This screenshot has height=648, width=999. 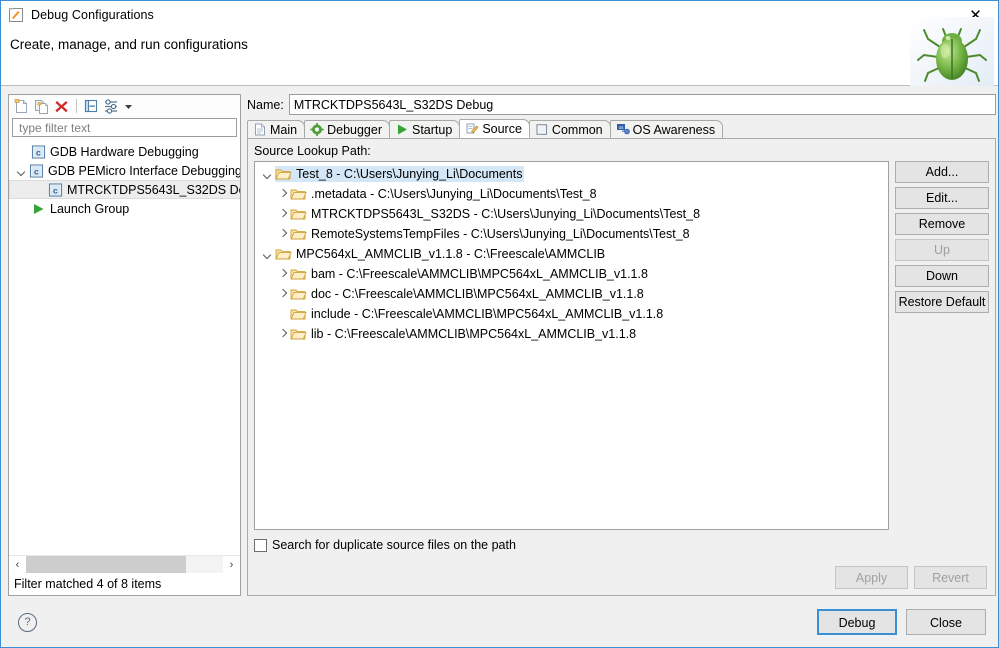 I want to click on tree-item-label: GDB Hardware Debugging, so click(x=124, y=151).